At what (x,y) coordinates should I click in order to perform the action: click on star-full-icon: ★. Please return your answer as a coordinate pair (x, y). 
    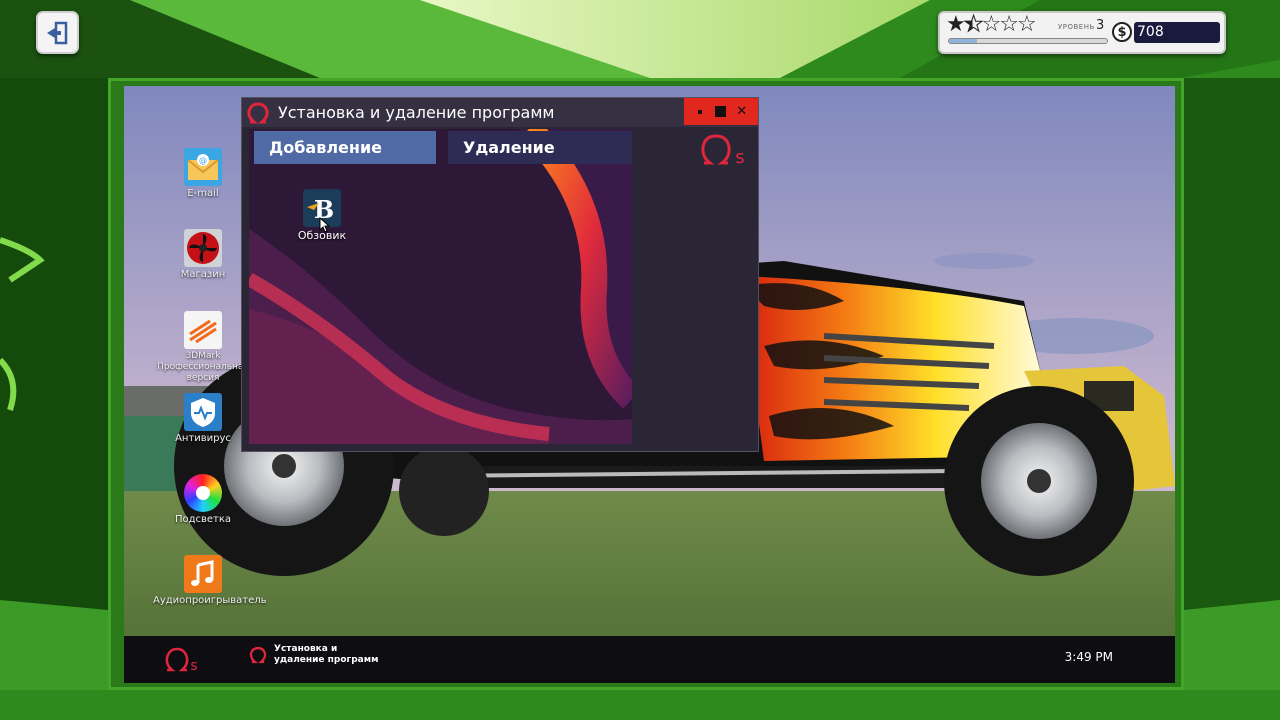
    Looking at the image, I should click on (956, 24).